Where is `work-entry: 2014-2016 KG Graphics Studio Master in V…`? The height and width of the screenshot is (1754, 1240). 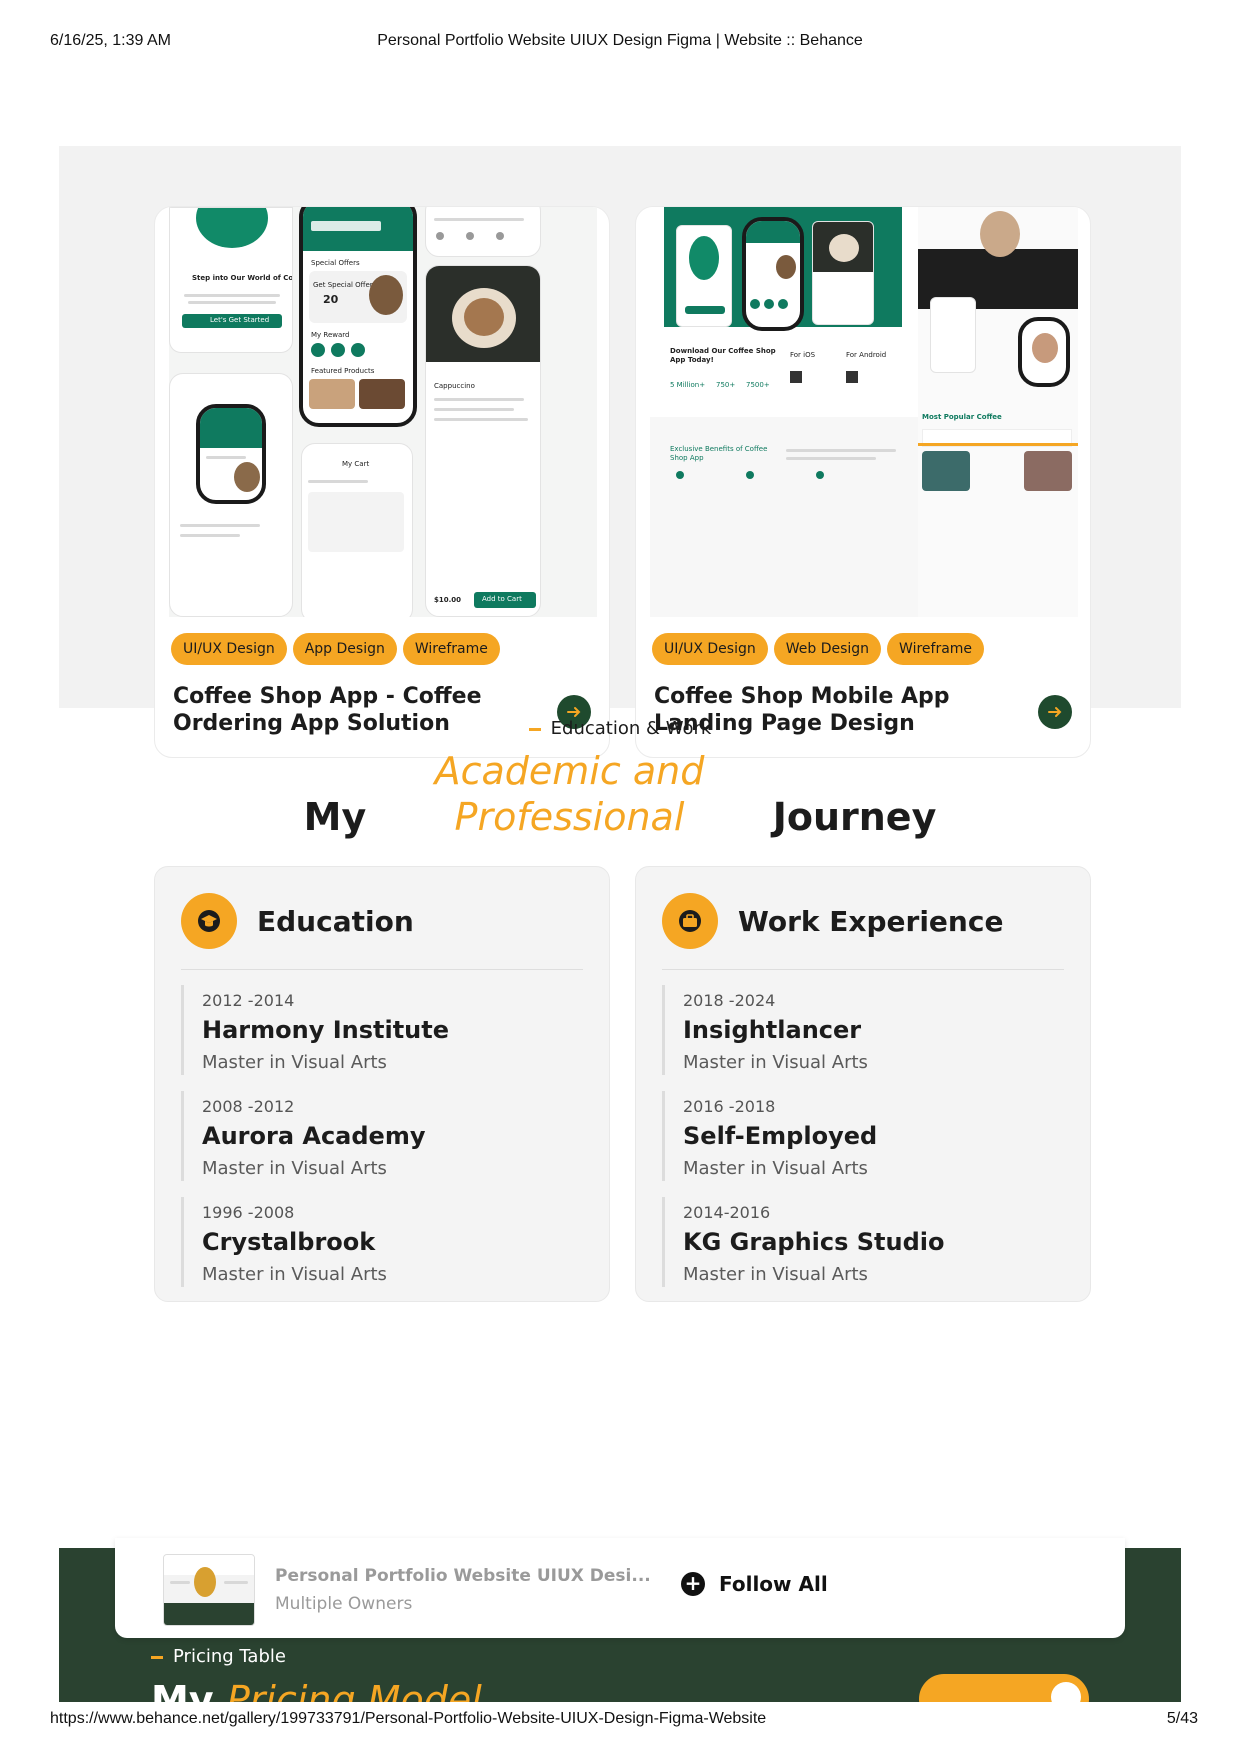
work-entry: 2014-2016 KG Graphics Studio Master in V… is located at coordinates (852, 1242).